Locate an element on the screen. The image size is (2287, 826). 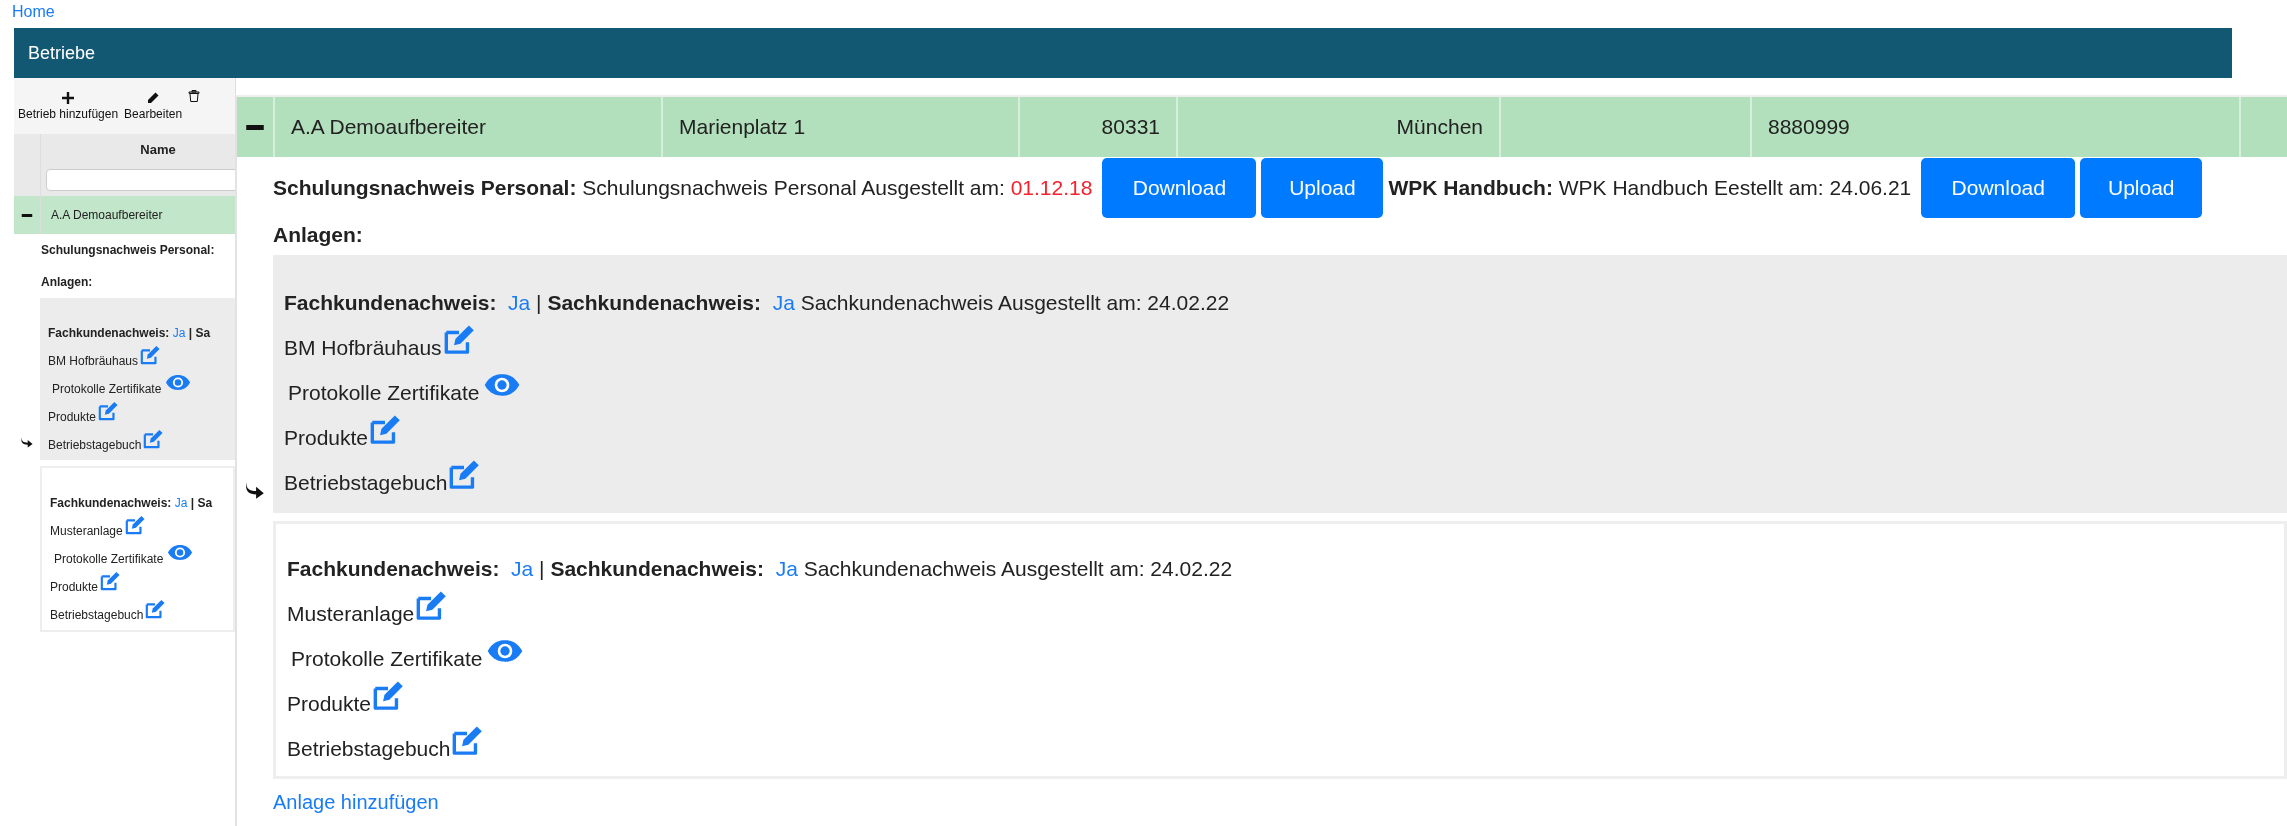
table-cell: München is located at coordinates (1439, 127).